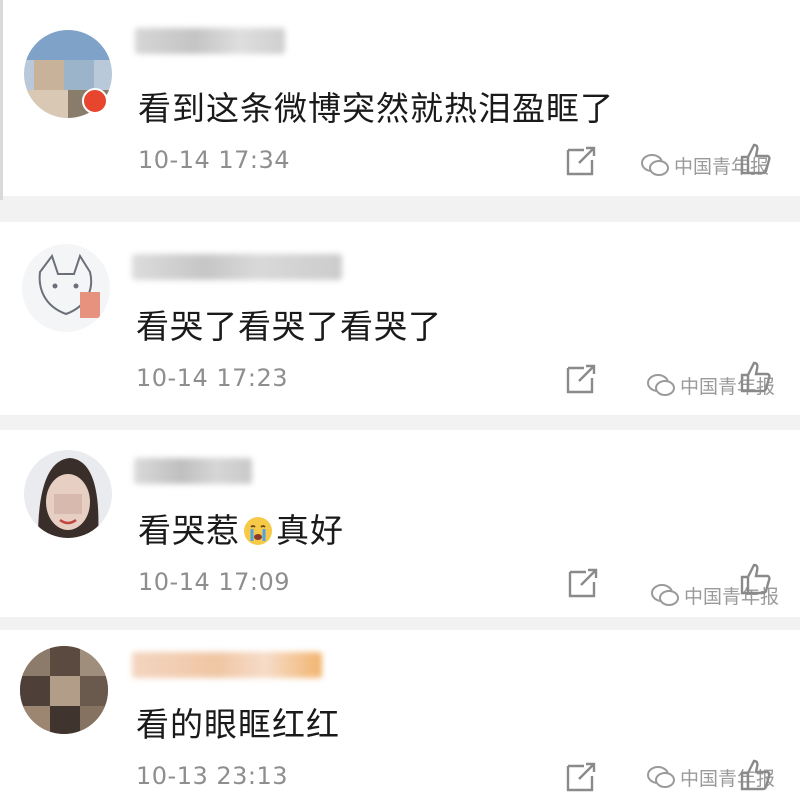  Describe the element at coordinates (212, 378) in the screenshot. I see `comment-timestamp: 10-14 17:23` at that location.